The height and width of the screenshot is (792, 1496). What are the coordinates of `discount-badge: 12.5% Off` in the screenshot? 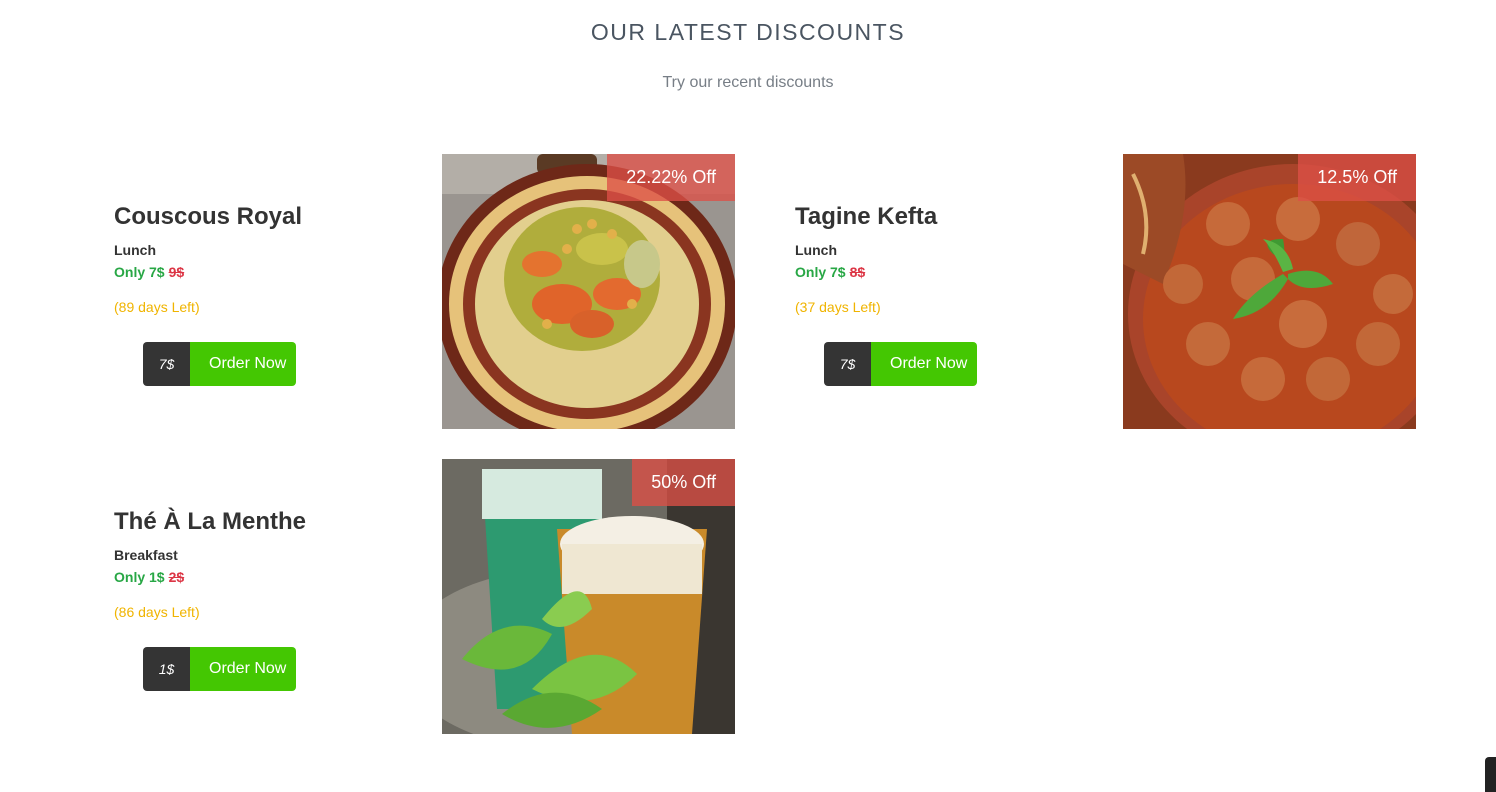 It's located at (1357, 177).